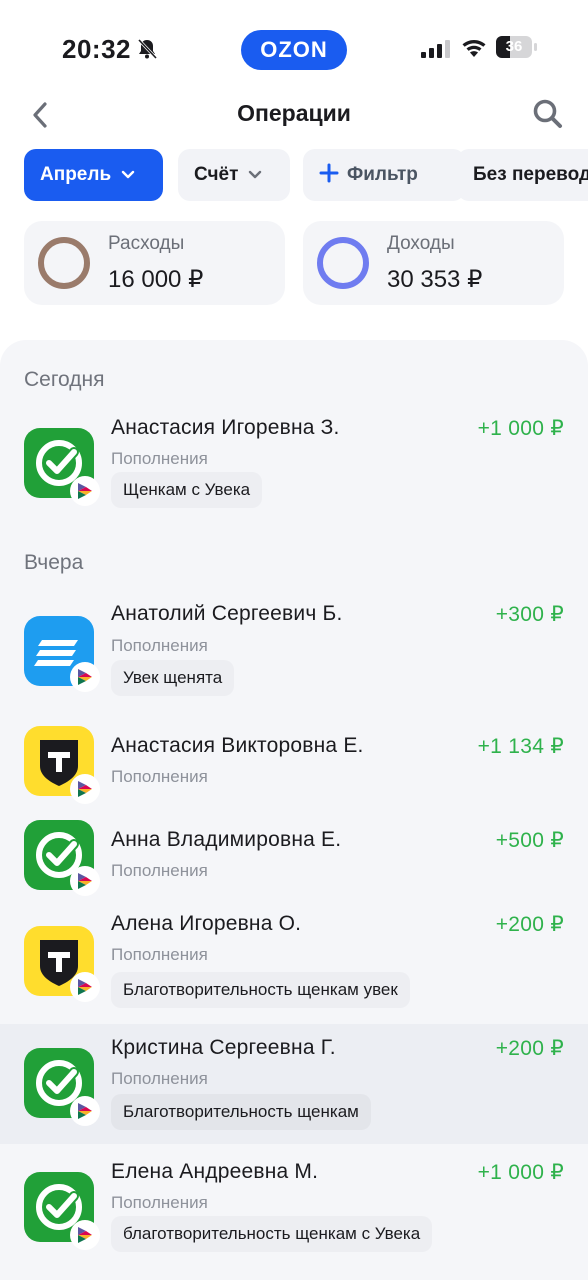  What do you see at coordinates (226, 839) in the screenshot?
I see `operation-name: Анна Владимировна Е.` at bounding box center [226, 839].